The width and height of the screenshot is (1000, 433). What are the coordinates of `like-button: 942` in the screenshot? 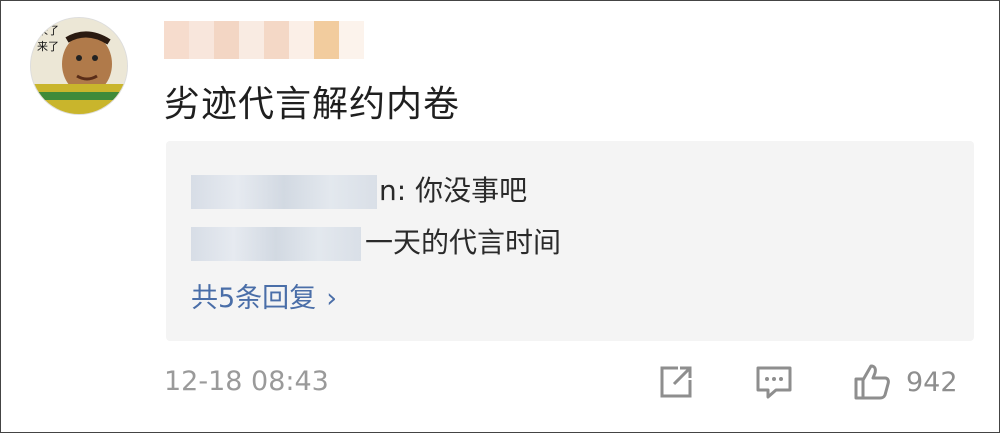 It's located at (905, 382).